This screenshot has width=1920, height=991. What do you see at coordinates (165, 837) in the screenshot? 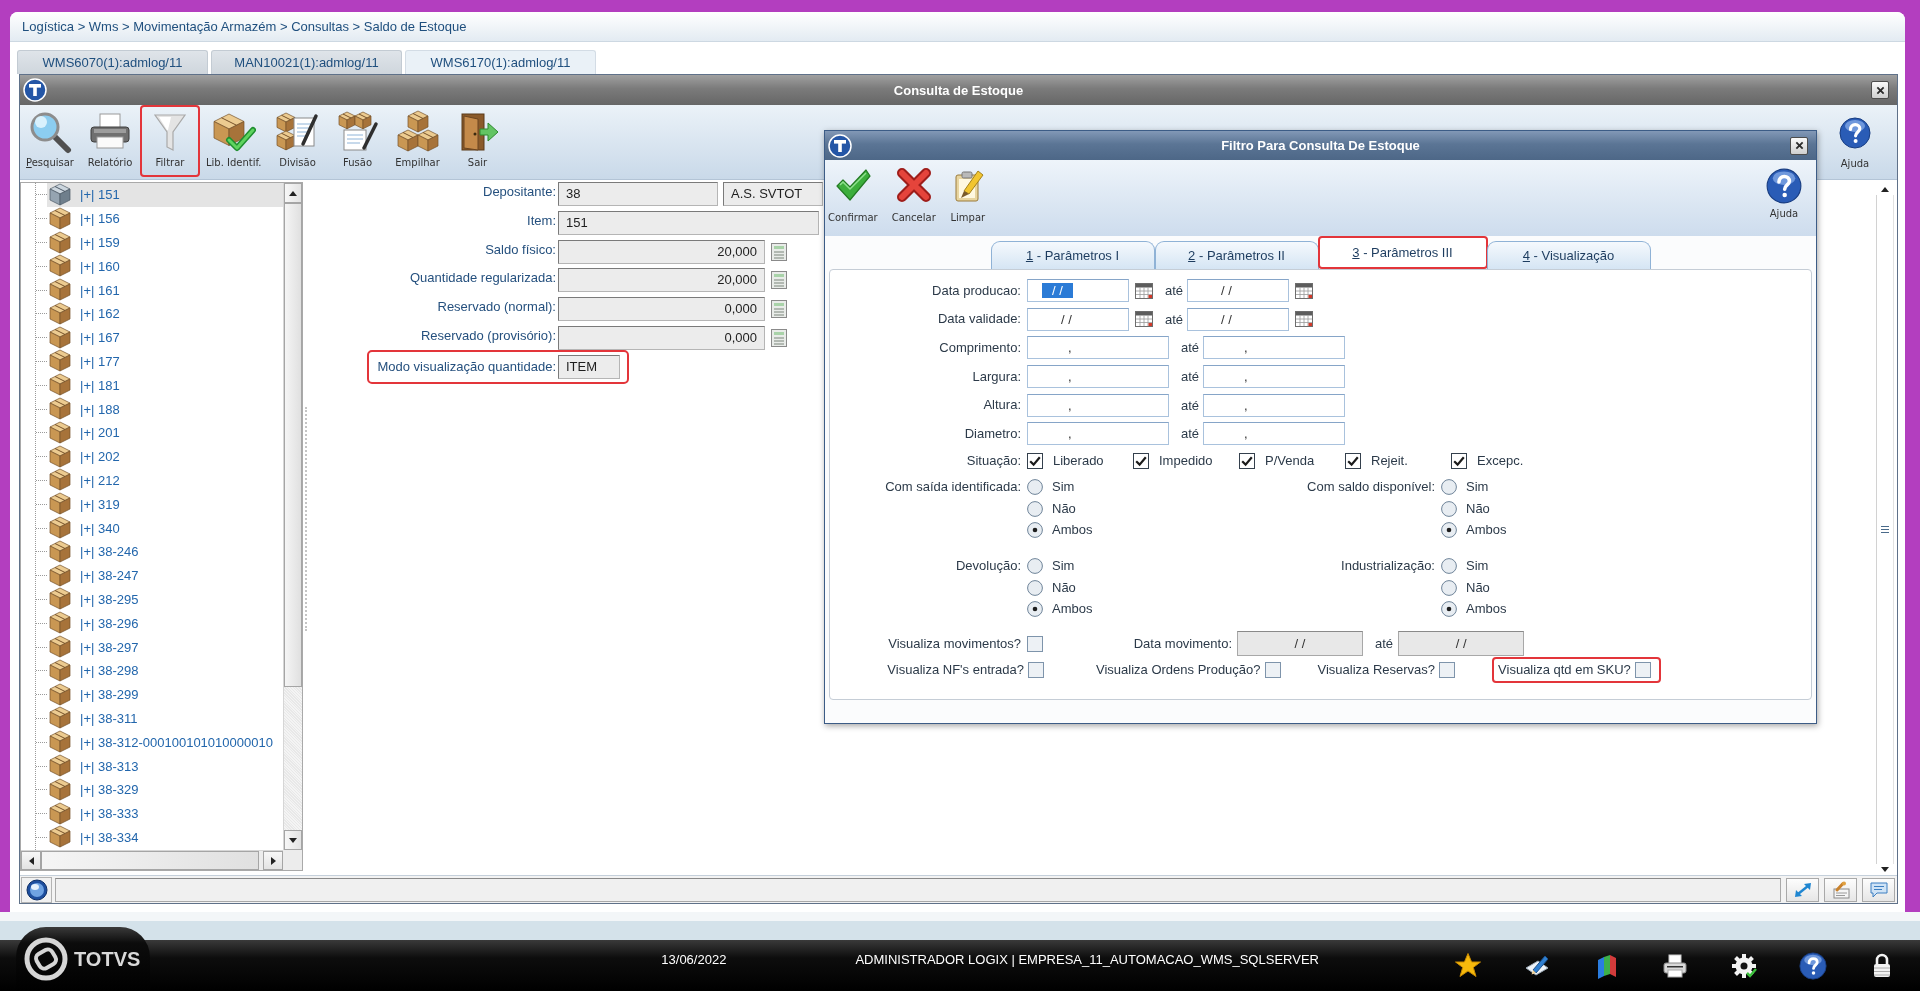
I see `tree-item: |+| 38-334` at bounding box center [165, 837].